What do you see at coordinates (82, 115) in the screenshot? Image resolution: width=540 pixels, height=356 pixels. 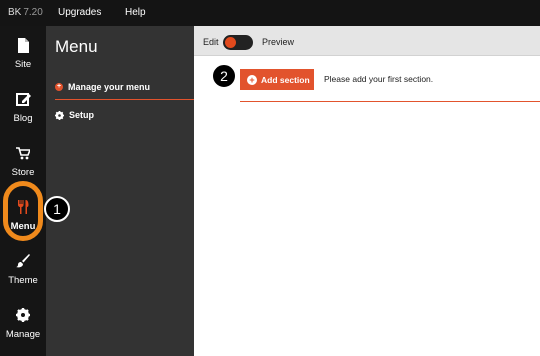 I see `setup-label: Setup` at bounding box center [82, 115].